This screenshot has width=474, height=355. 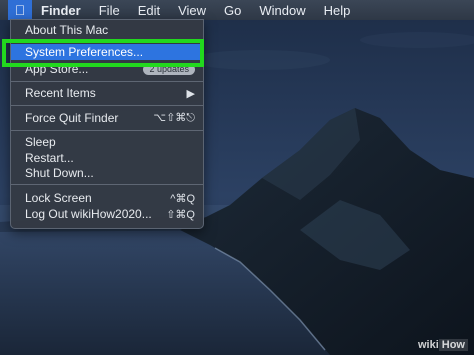 I want to click on updates-badge: 2 updates, so click(x=169, y=69).